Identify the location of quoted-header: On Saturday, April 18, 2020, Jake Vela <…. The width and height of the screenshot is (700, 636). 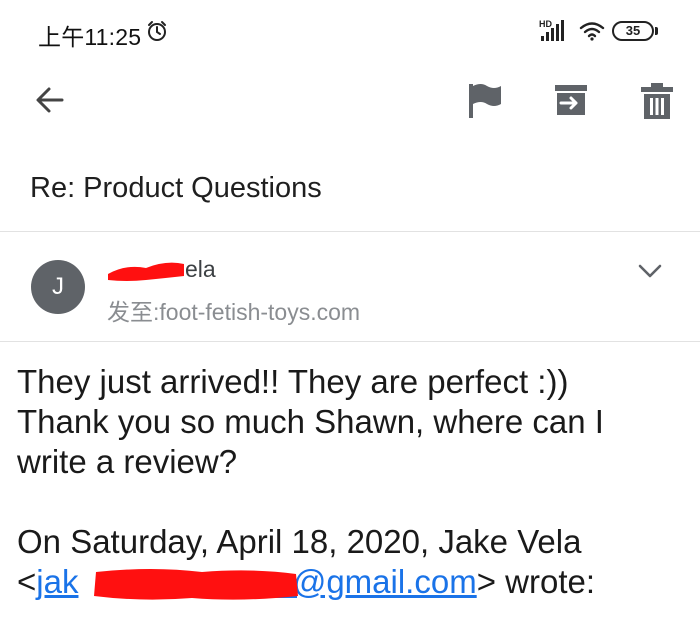
(357, 562).